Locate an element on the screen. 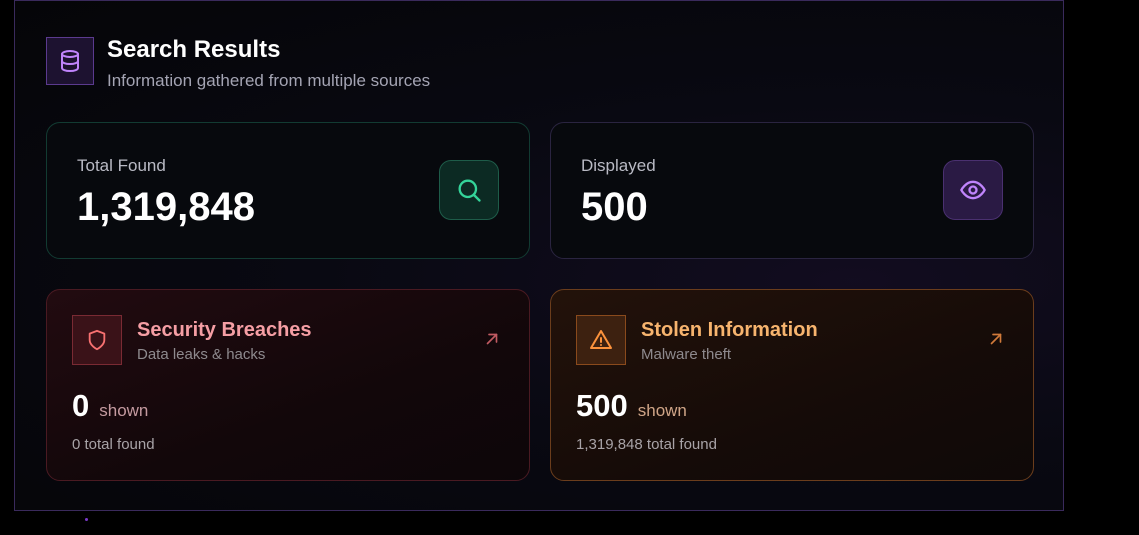  breaches-total: 0 total found is located at coordinates (113, 444).